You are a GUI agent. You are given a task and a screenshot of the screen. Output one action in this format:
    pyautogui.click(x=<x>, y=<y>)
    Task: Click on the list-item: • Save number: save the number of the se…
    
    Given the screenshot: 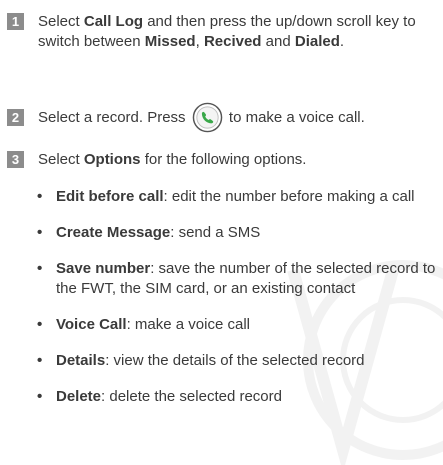 What is the action you would take?
    pyautogui.click(x=237, y=279)
    